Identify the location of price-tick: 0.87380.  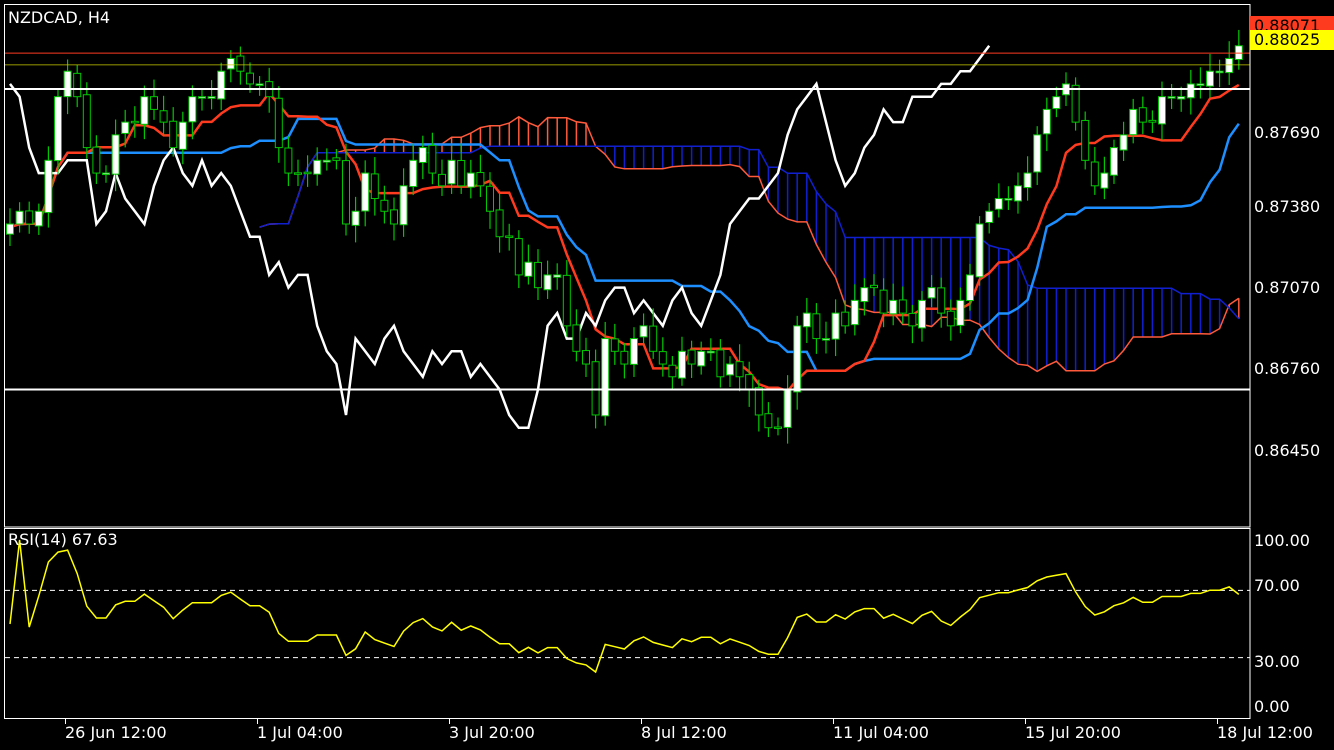
(1287, 206).